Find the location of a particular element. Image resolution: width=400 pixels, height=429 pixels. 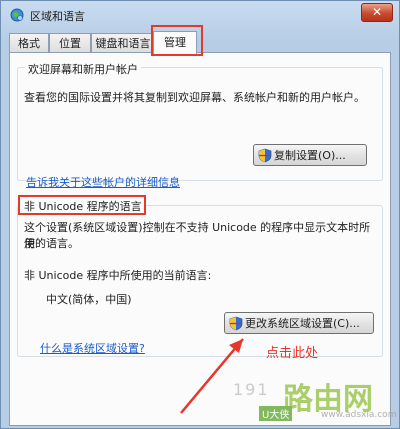

current-language-label: 非 Unicode 程序中所使用的当前语言: is located at coordinates (118, 275).